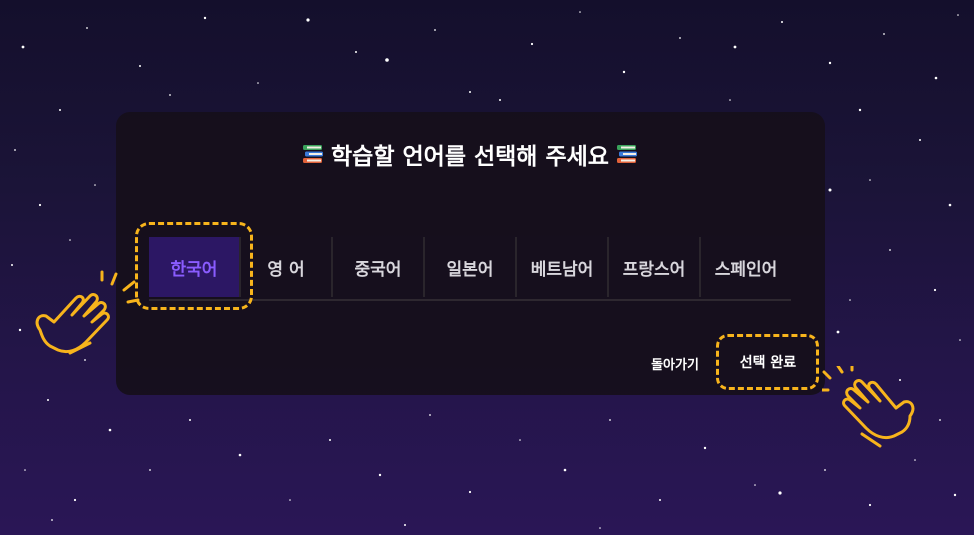 Image resolution: width=974 pixels, height=535 pixels. What do you see at coordinates (287, 267) in the screenshot?
I see `language-tab-english: 영 어` at bounding box center [287, 267].